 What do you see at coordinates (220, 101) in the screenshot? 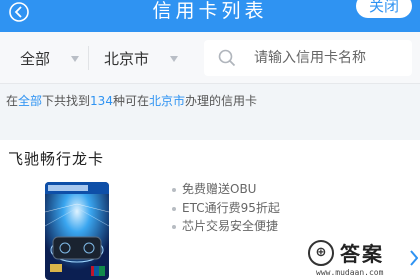
I see `summary-text: 办理的信用卡` at bounding box center [220, 101].